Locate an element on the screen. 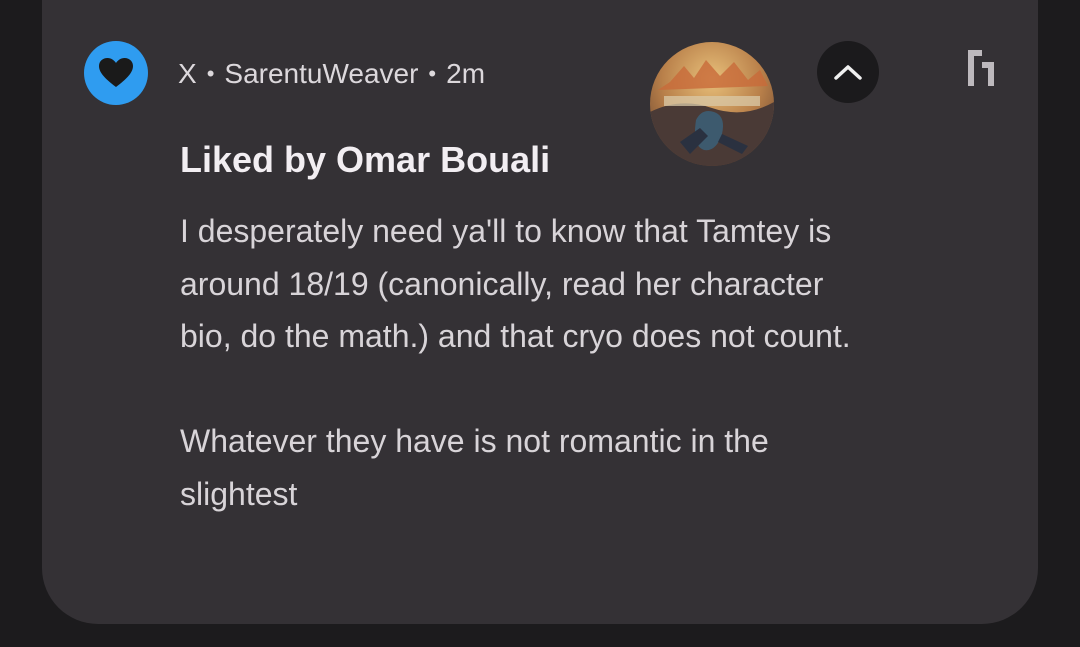 The height and width of the screenshot is (647, 1080). app-name: X is located at coordinates (187, 73).